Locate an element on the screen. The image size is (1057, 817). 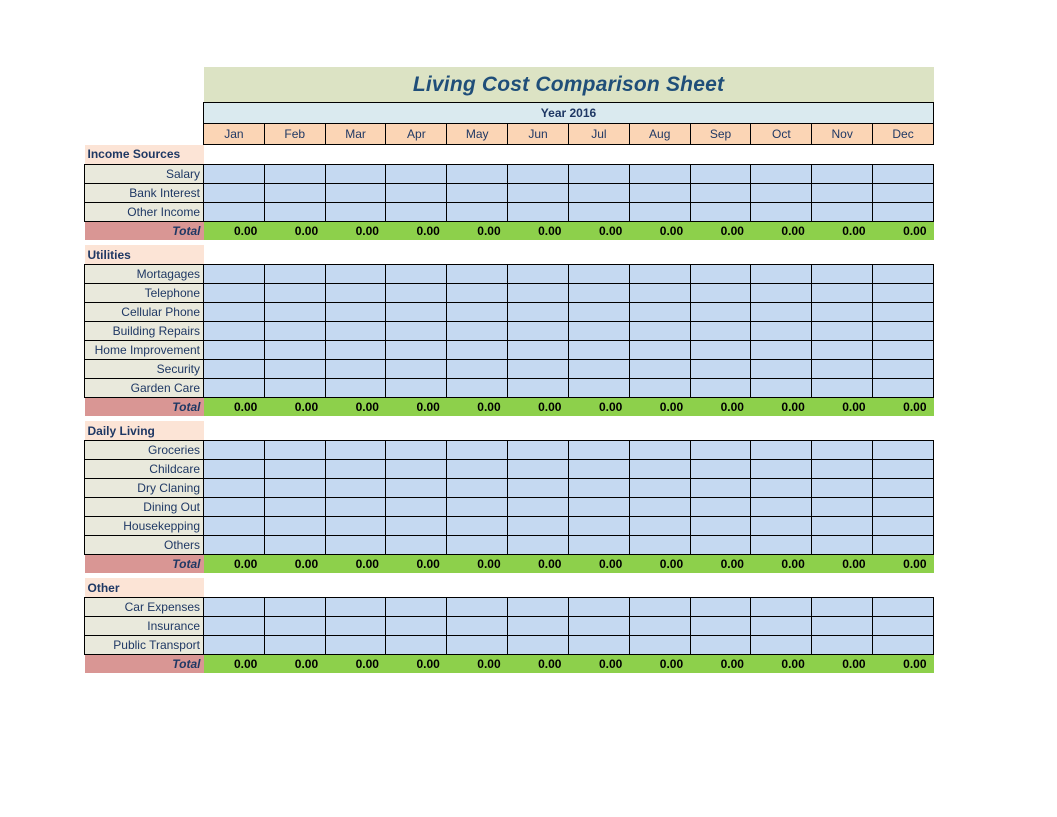
cell-groceries-nov is located at coordinates (842, 450).